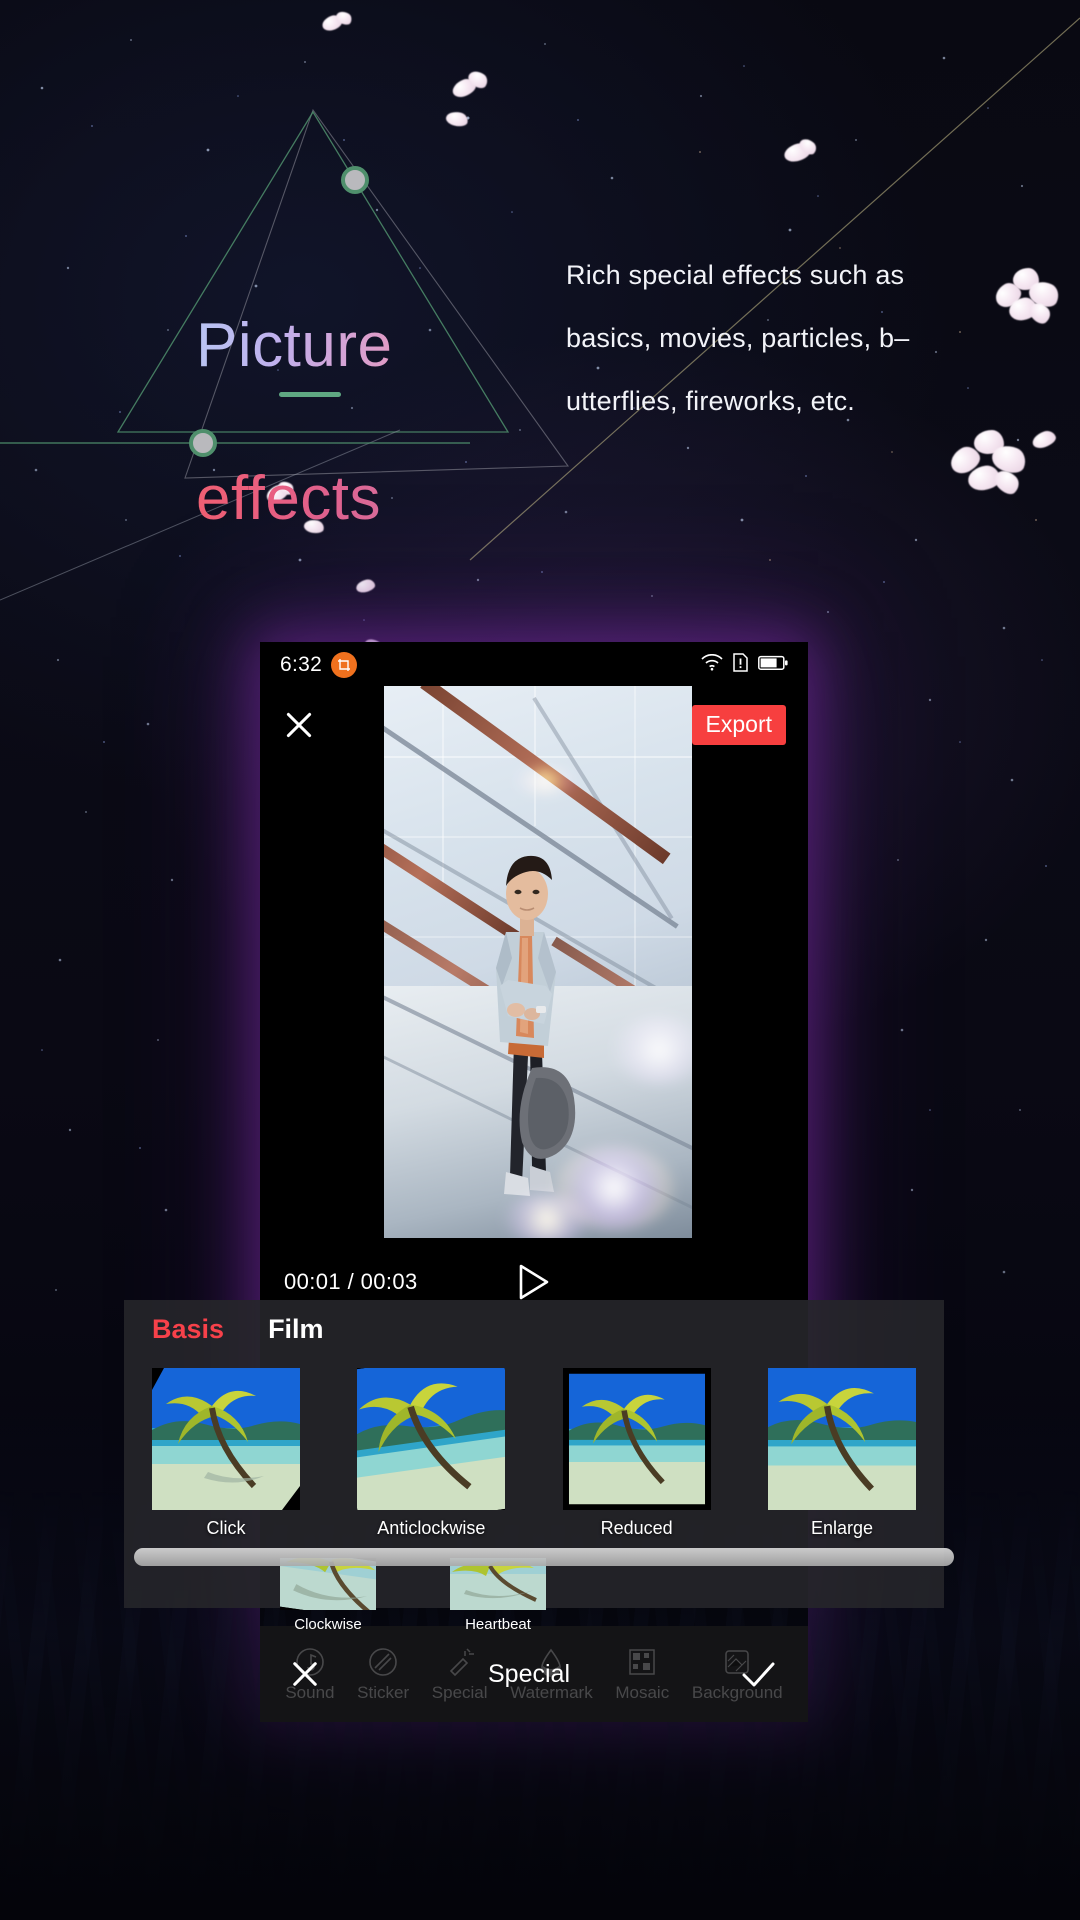  I want to click on close-icon, so click(299, 725).